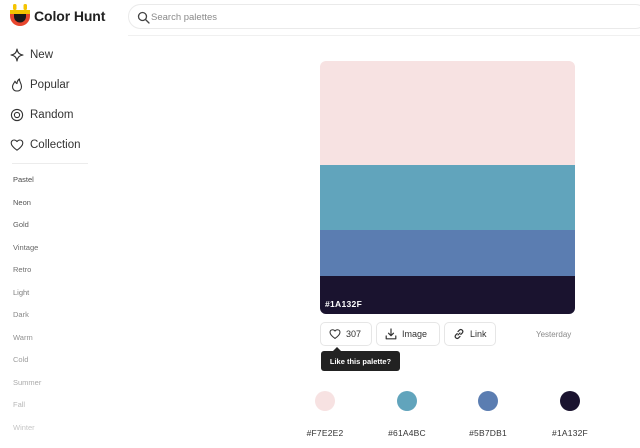 Image resolution: width=640 pixels, height=448 pixels. What do you see at coordinates (24, 427) in the screenshot?
I see `tag-winter: Winter` at bounding box center [24, 427].